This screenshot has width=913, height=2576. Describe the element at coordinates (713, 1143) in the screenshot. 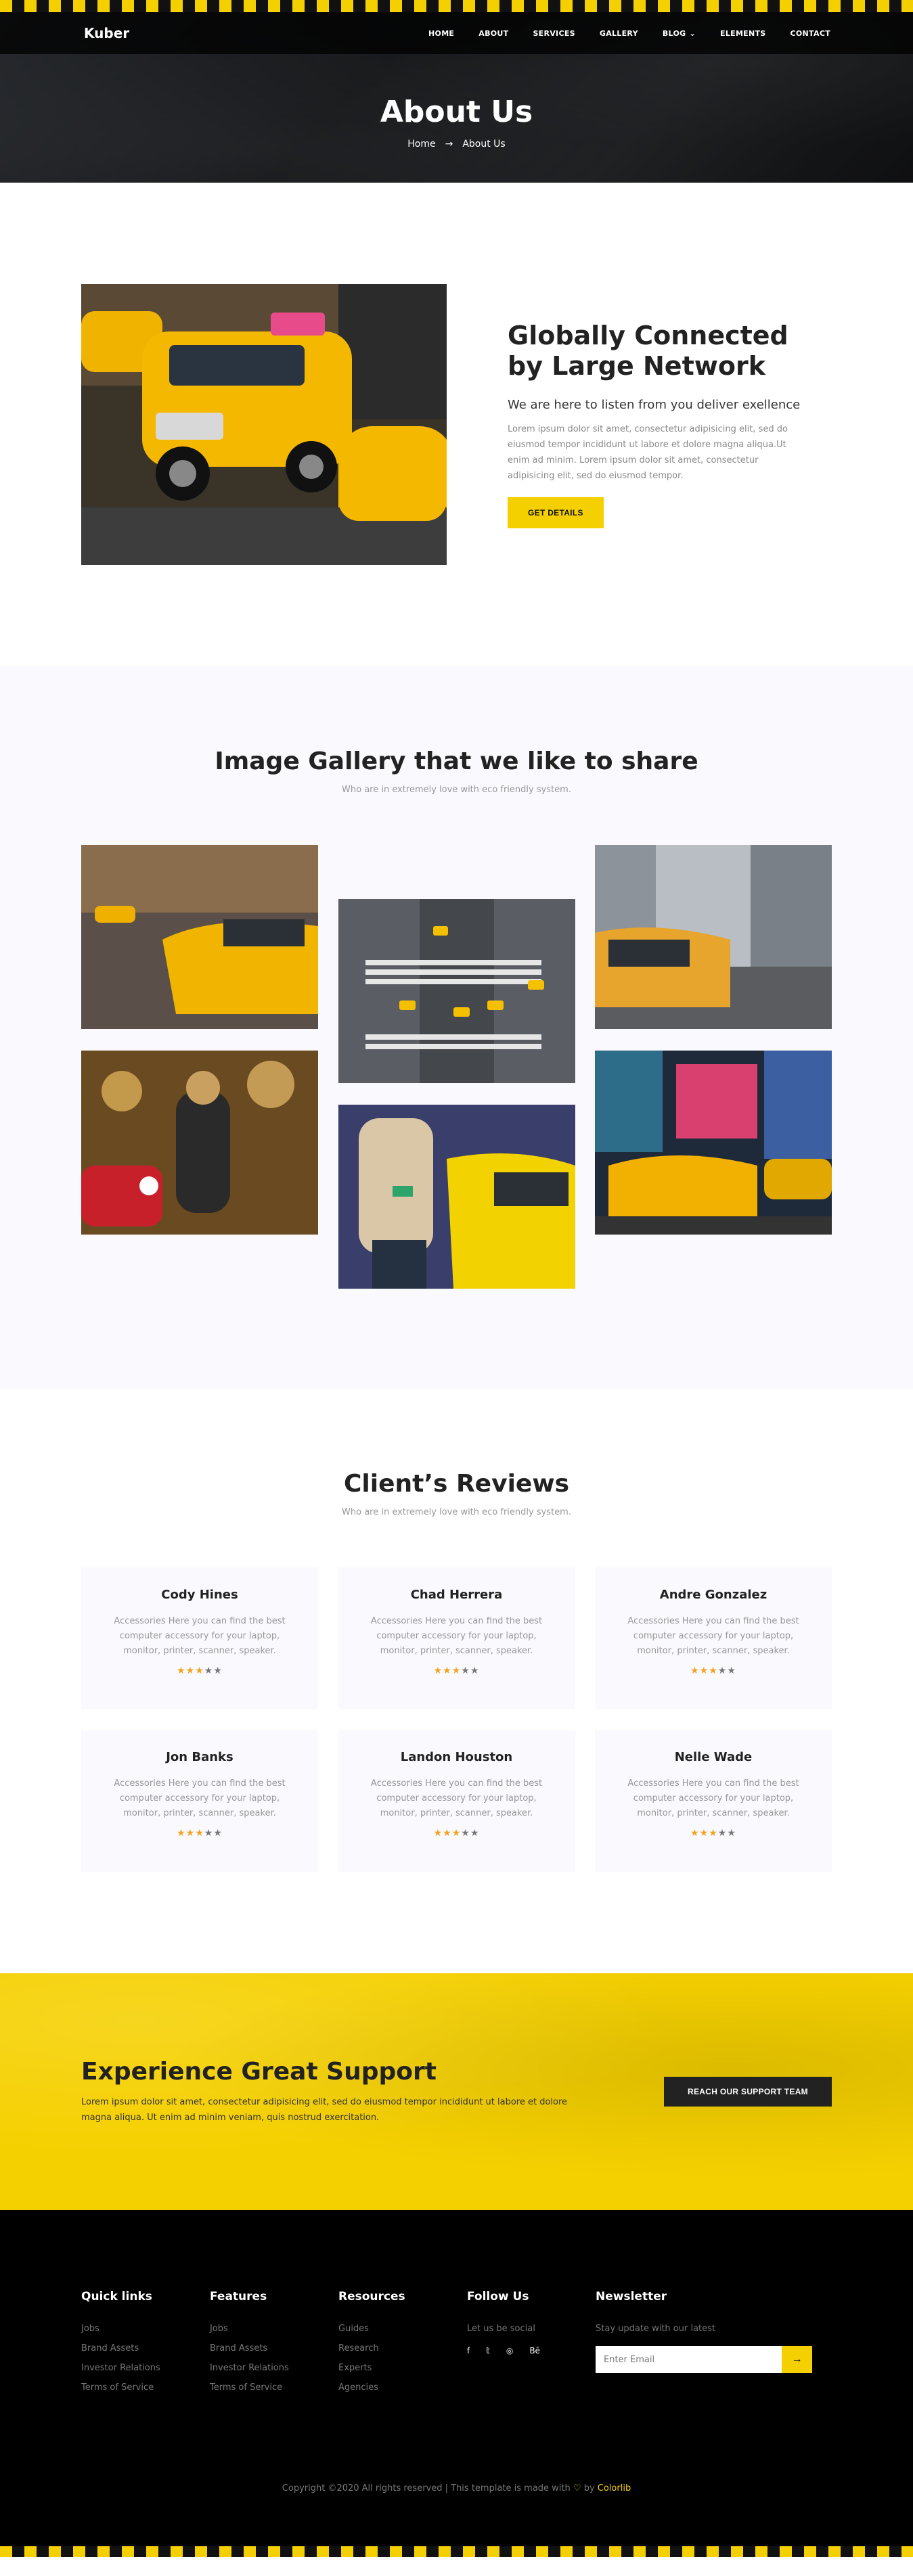

I see `gallery-photo-times-square` at that location.